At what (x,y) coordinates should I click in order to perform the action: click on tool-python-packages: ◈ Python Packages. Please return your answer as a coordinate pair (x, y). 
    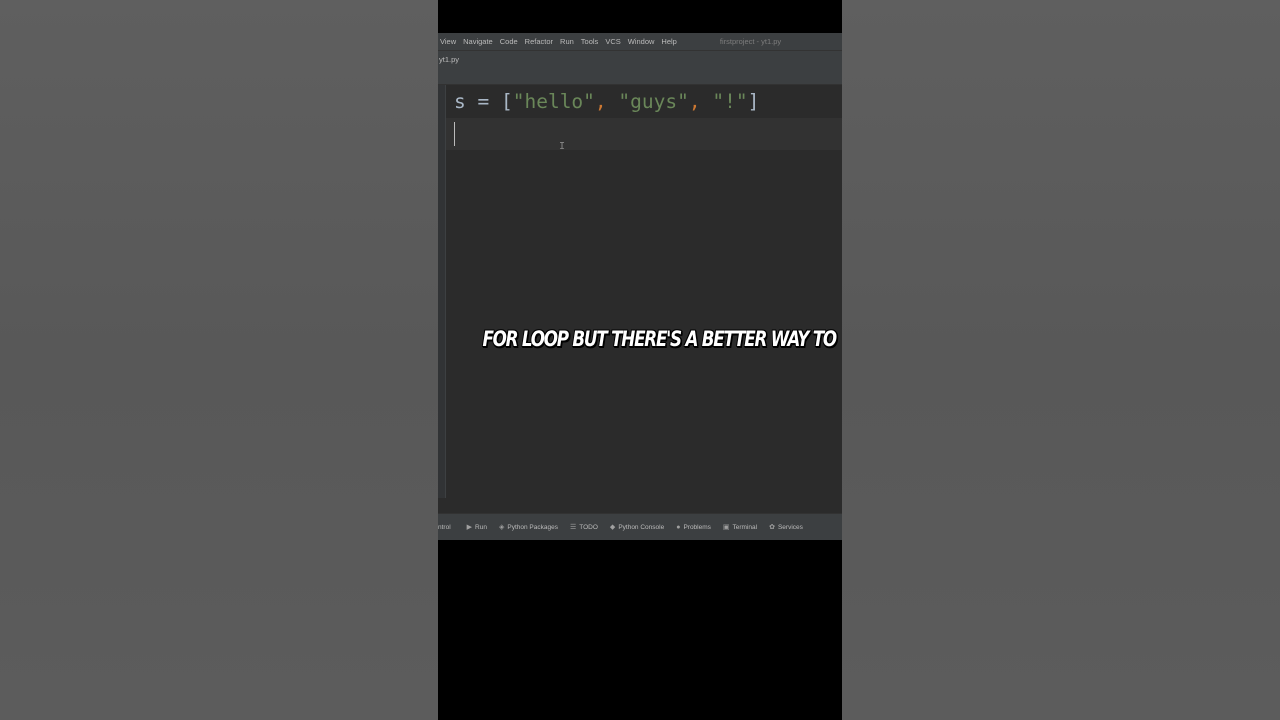
    Looking at the image, I should click on (528, 527).